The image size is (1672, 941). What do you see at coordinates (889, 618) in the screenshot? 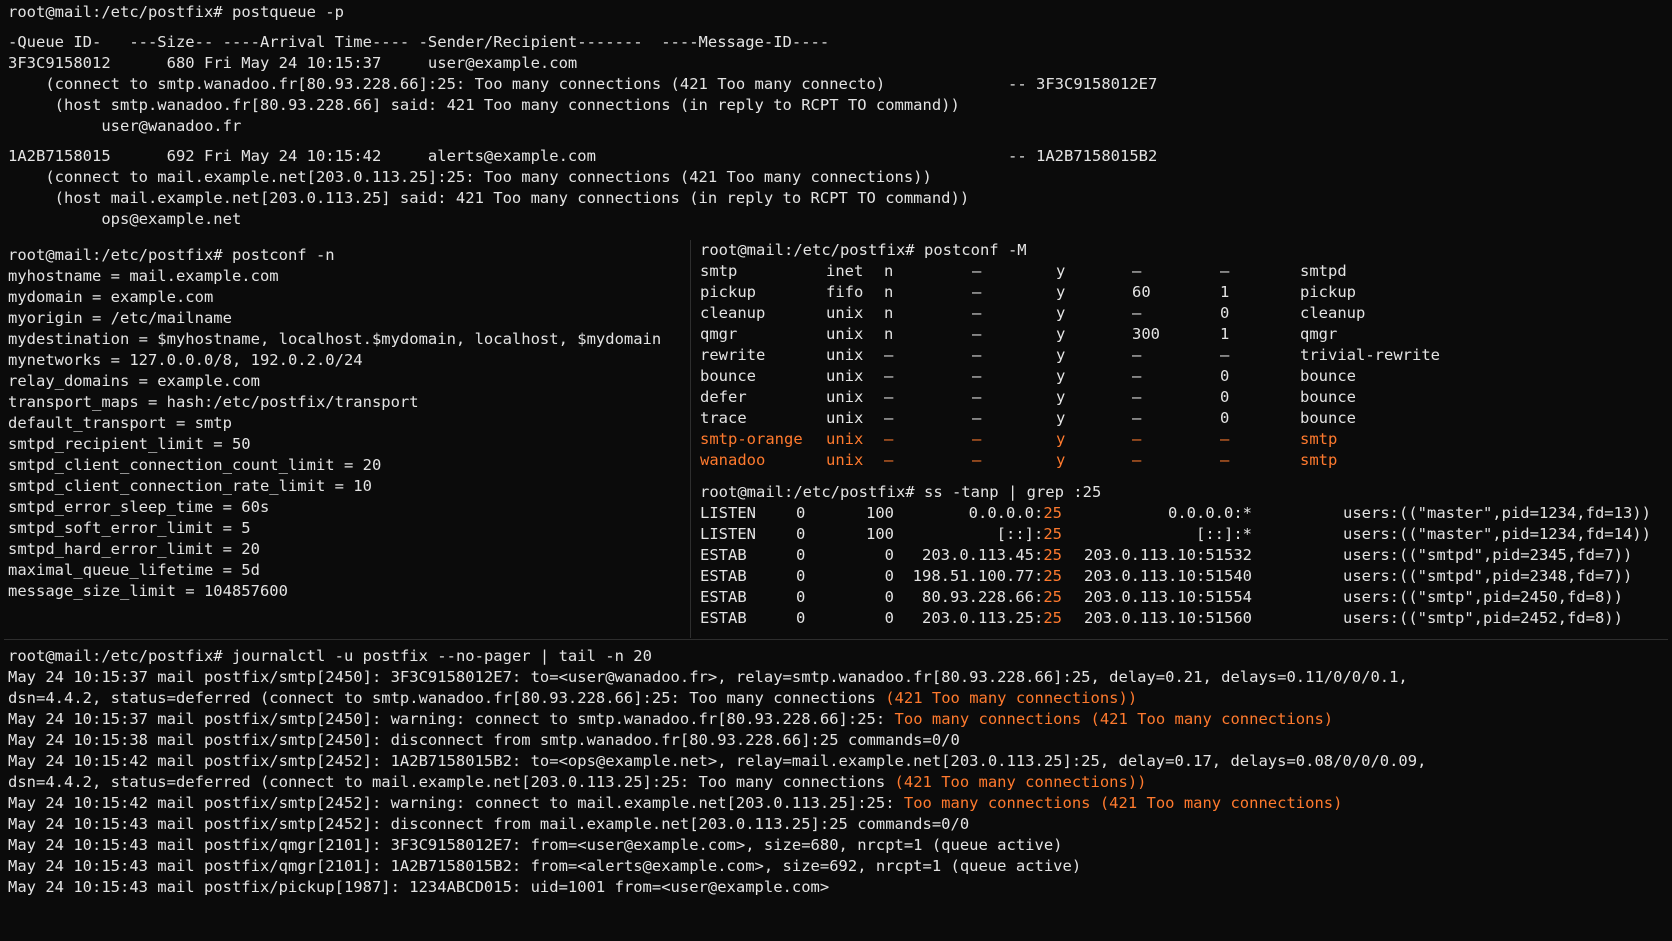
I see `socket-sendq: 0` at bounding box center [889, 618].